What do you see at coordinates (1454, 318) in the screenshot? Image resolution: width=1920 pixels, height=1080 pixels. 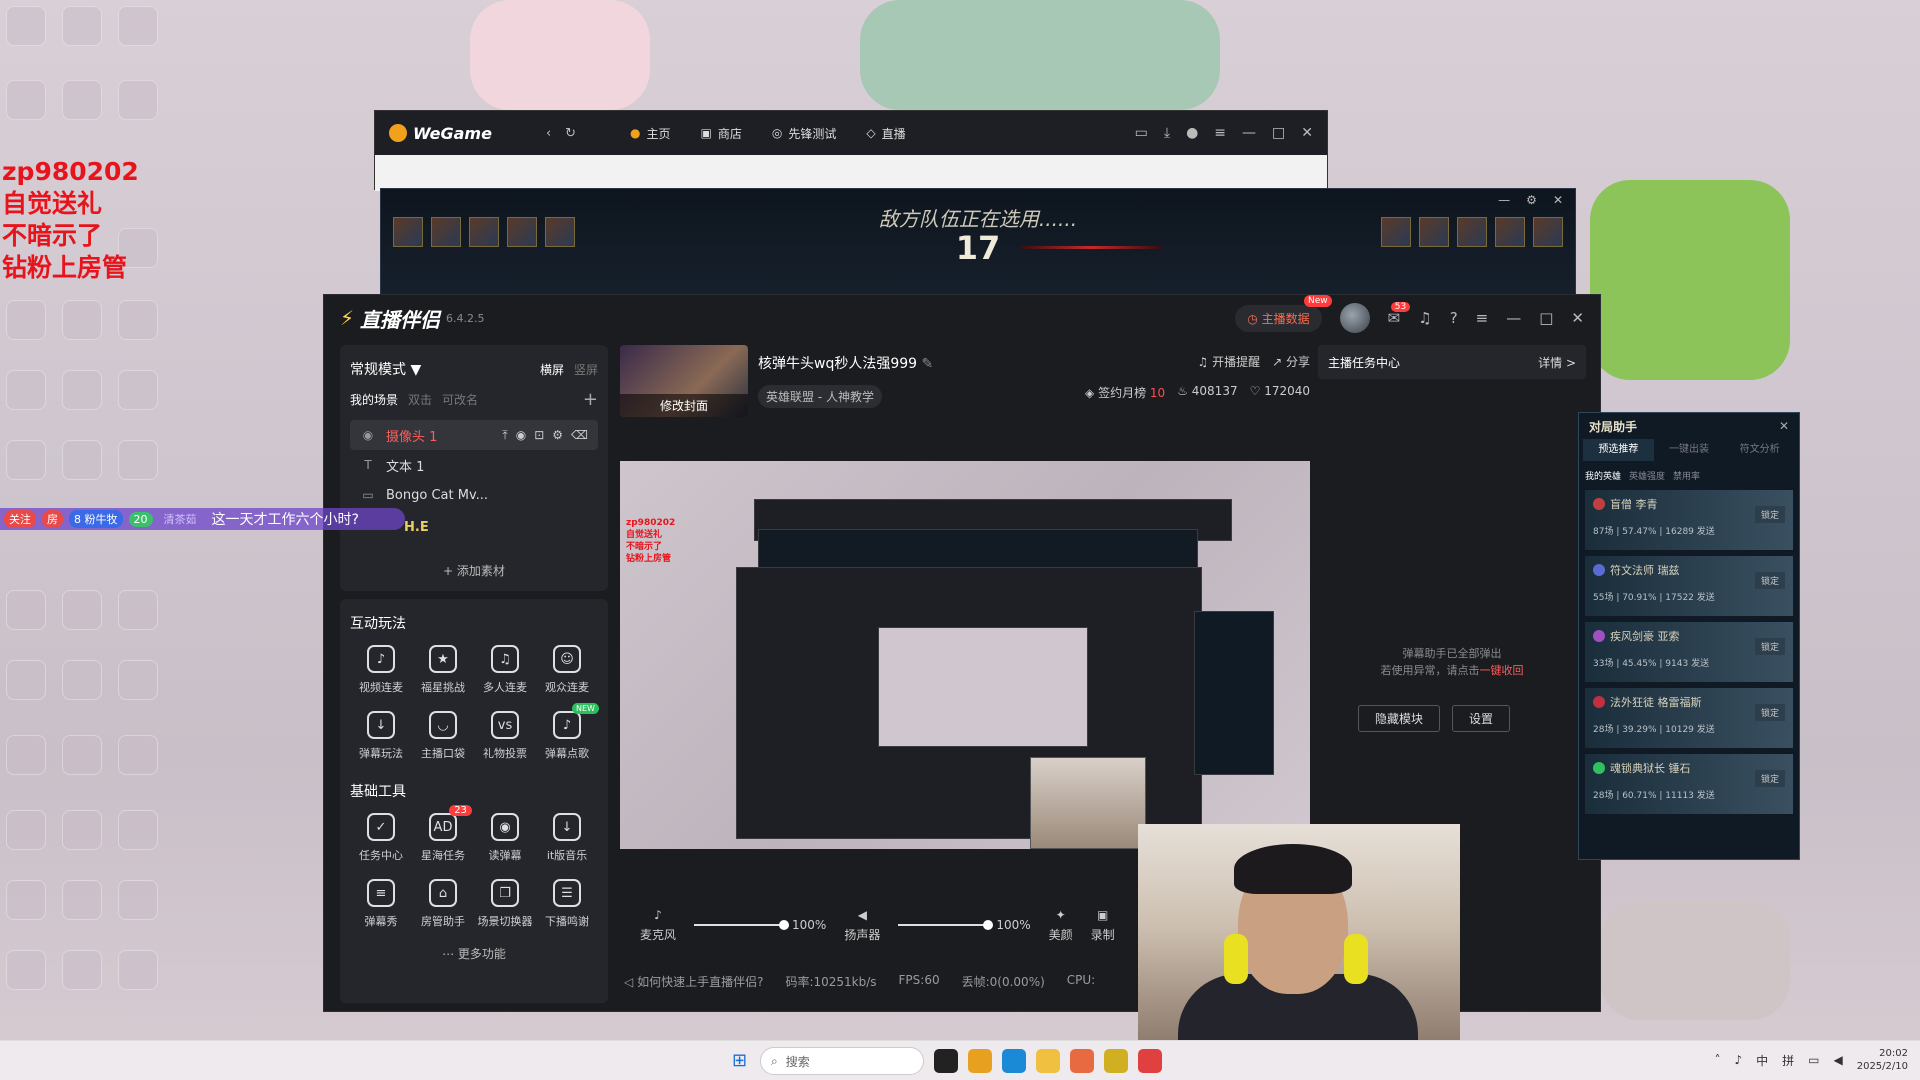 I see `help-icon: ?` at bounding box center [1454, 318].